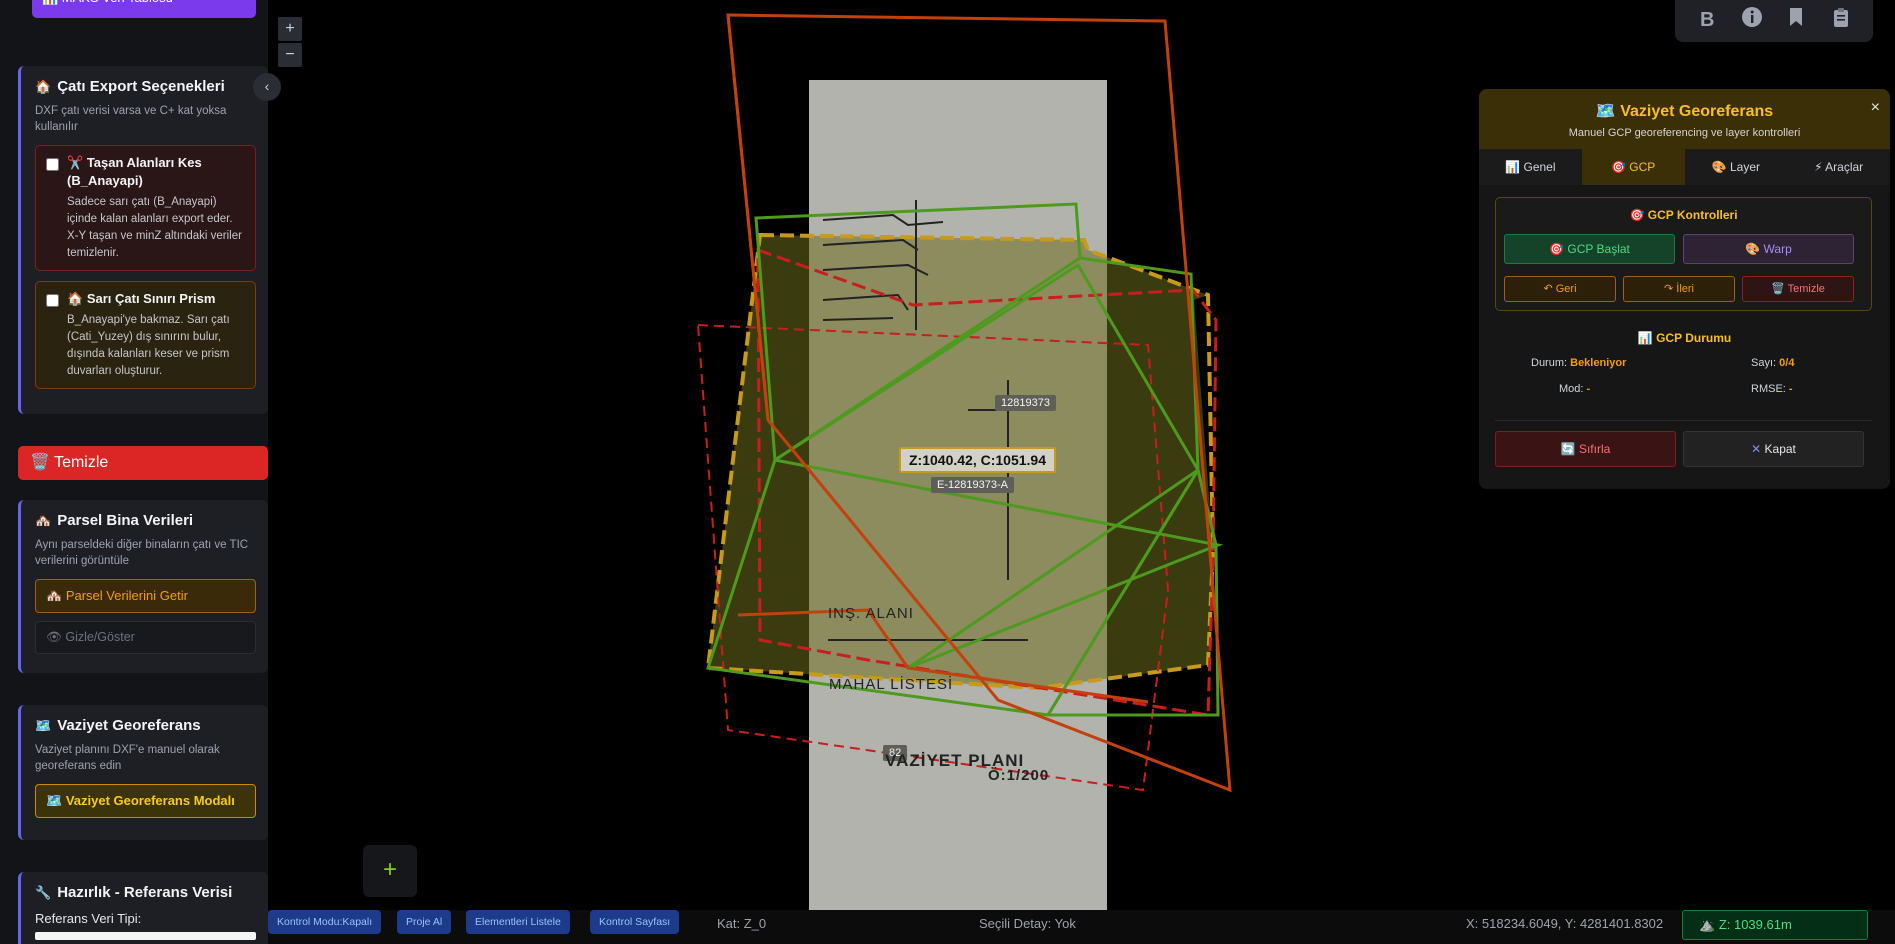  What do you see at coordinates (1539, 167) in the screenshot?
I see `tab-genel-label: Genel` at bounding box center [1539, 167].